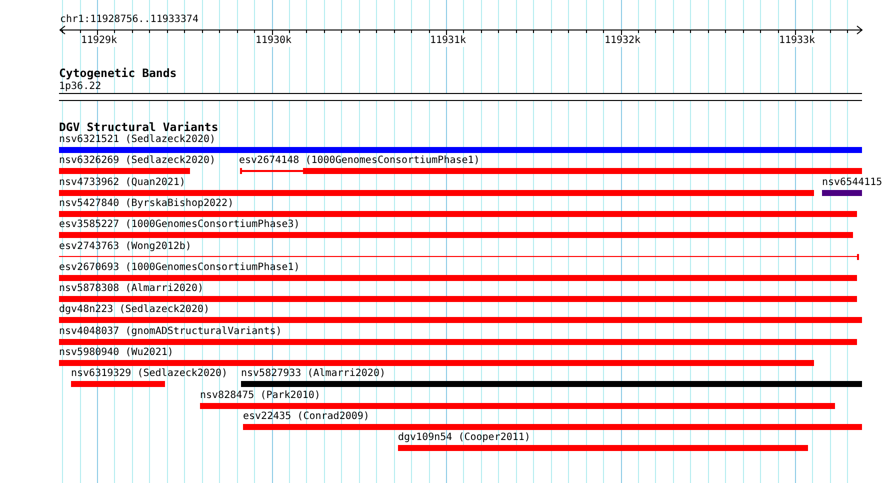 This screenshot has height=483, width=890. Describe the element at coordinates (80, 87) in the screenshot. I see `band-label: 1p36.22` at that location.